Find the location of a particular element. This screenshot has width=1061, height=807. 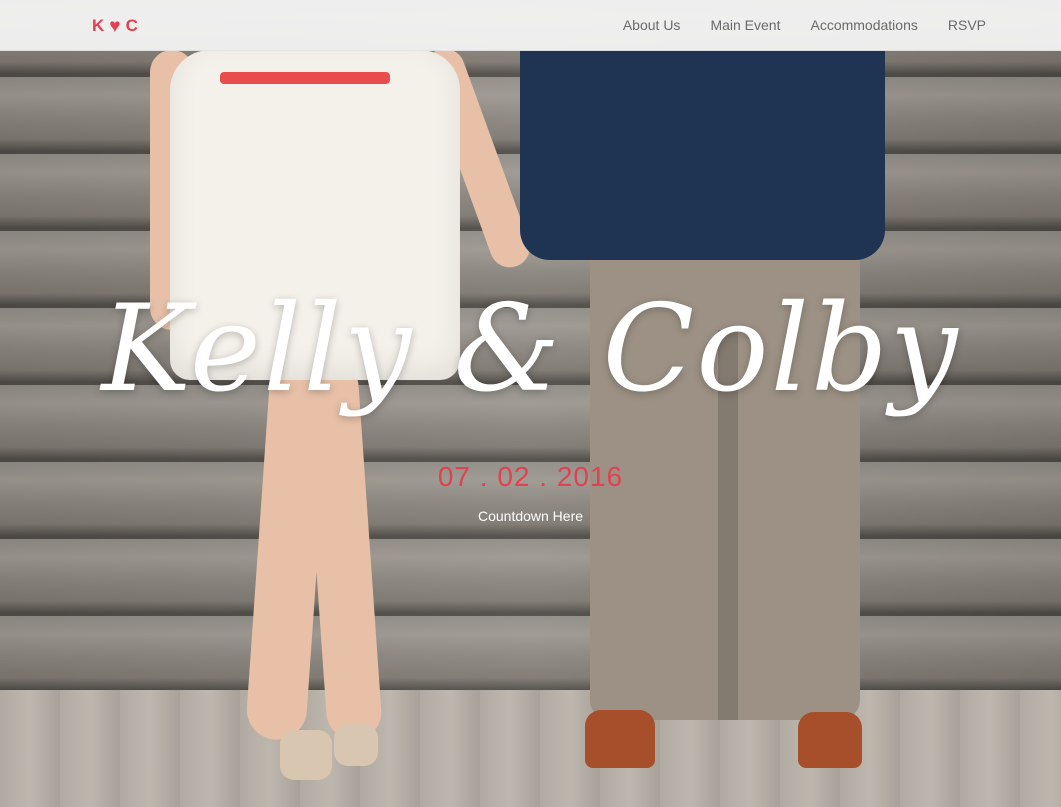

brand-logo: K ♥ C is located at coordinates (115, 26).